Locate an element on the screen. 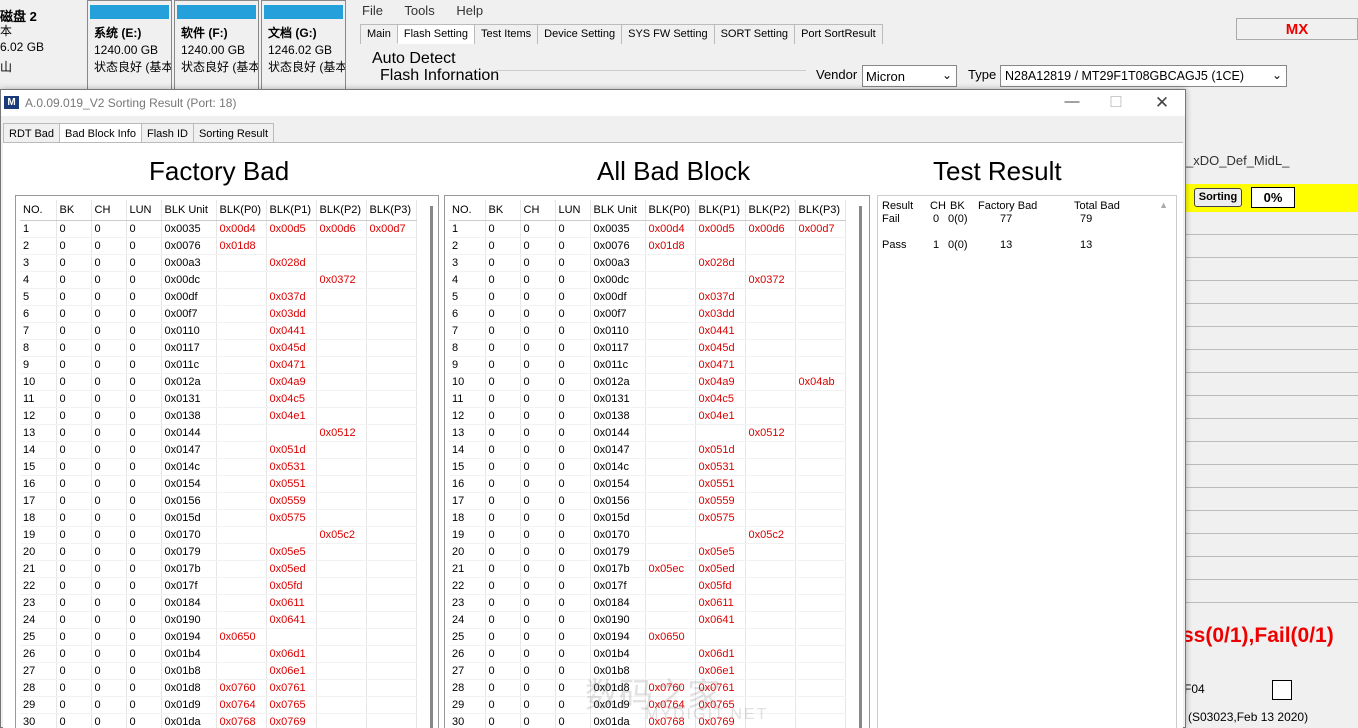  table-row: 28 0 0 0 0x01d8 0x0760 0x0761 is located at coordinates (218, 688).